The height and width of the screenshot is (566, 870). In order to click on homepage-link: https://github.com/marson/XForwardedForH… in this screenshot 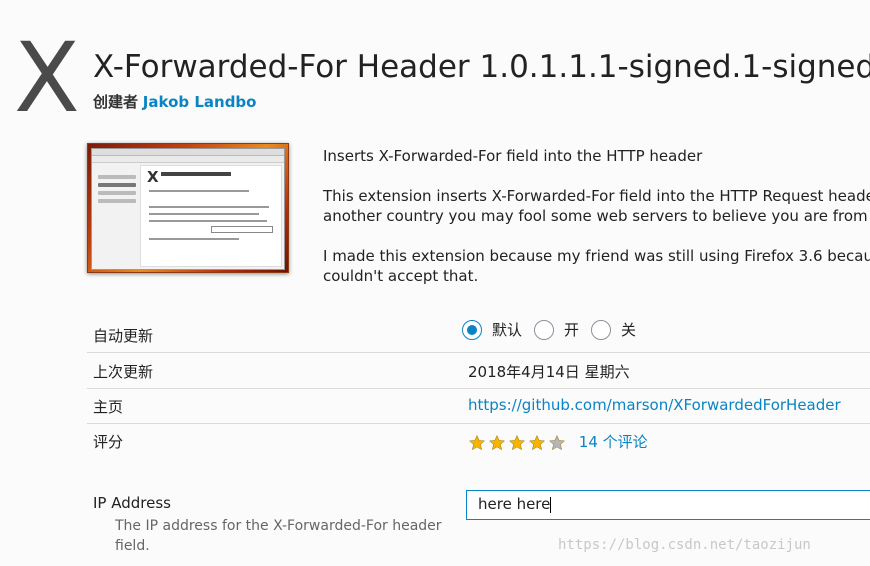, I will do `click(654, 405)`.